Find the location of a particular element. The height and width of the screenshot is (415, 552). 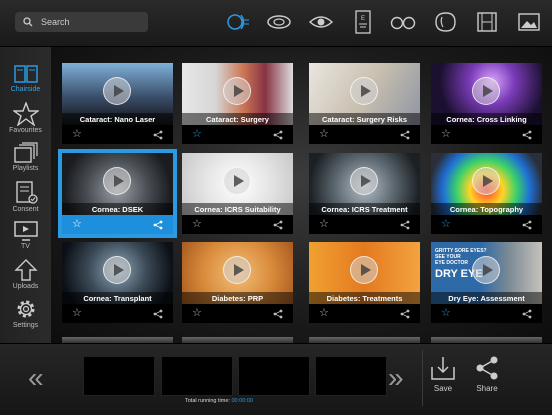

gear-icon is located at coordinates (25, 309).